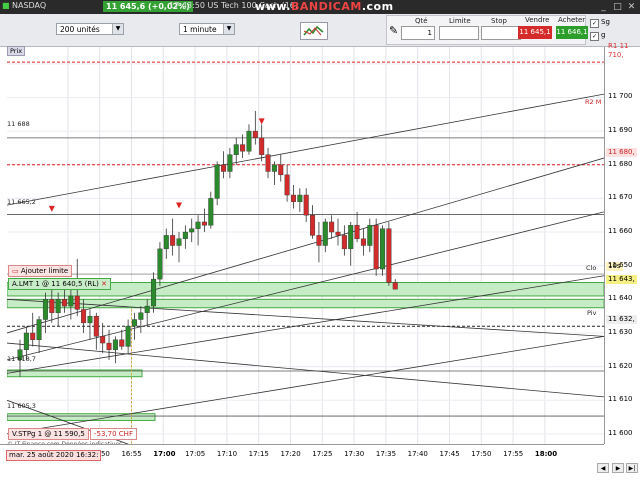  I want to click on qty-input: 1, so click(418, 33).